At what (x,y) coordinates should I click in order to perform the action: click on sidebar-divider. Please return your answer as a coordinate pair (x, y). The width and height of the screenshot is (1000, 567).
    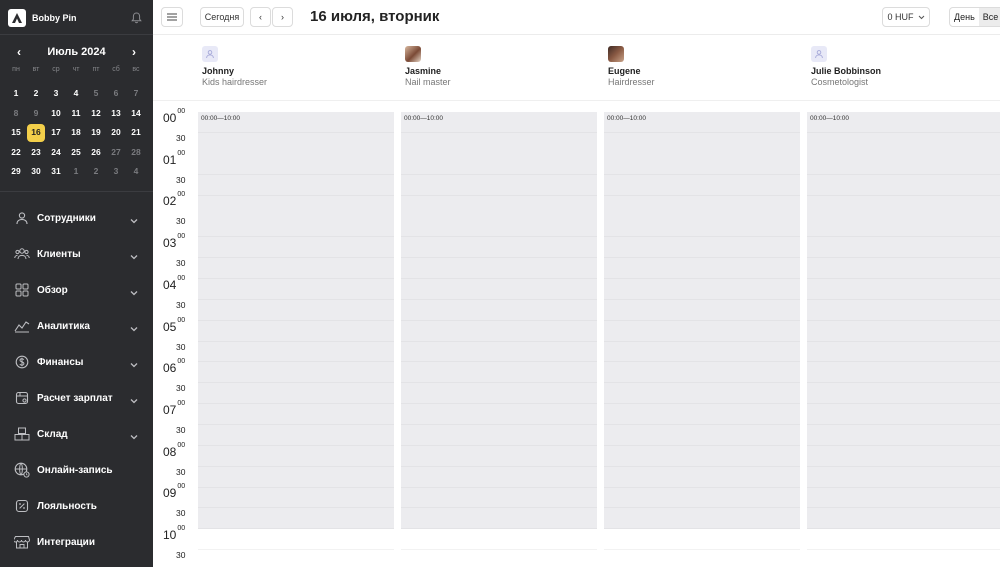
    Looking at the image, I should click on (76, 191).